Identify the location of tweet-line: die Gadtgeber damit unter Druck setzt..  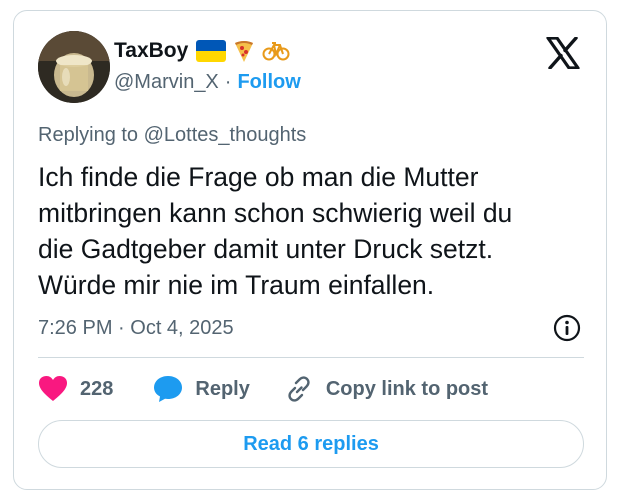
(266, 249).